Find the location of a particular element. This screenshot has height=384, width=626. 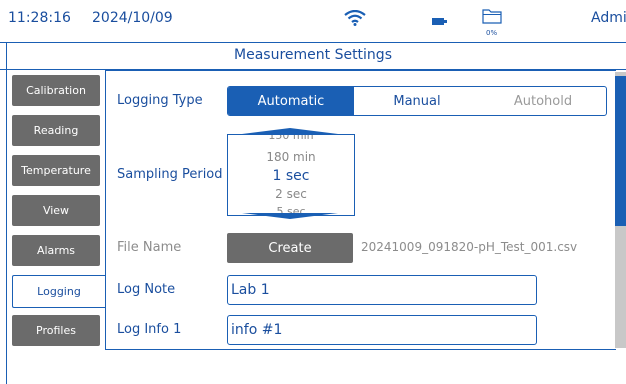

picker-selected-option: 1 sec is located at coordinates (291, 176).